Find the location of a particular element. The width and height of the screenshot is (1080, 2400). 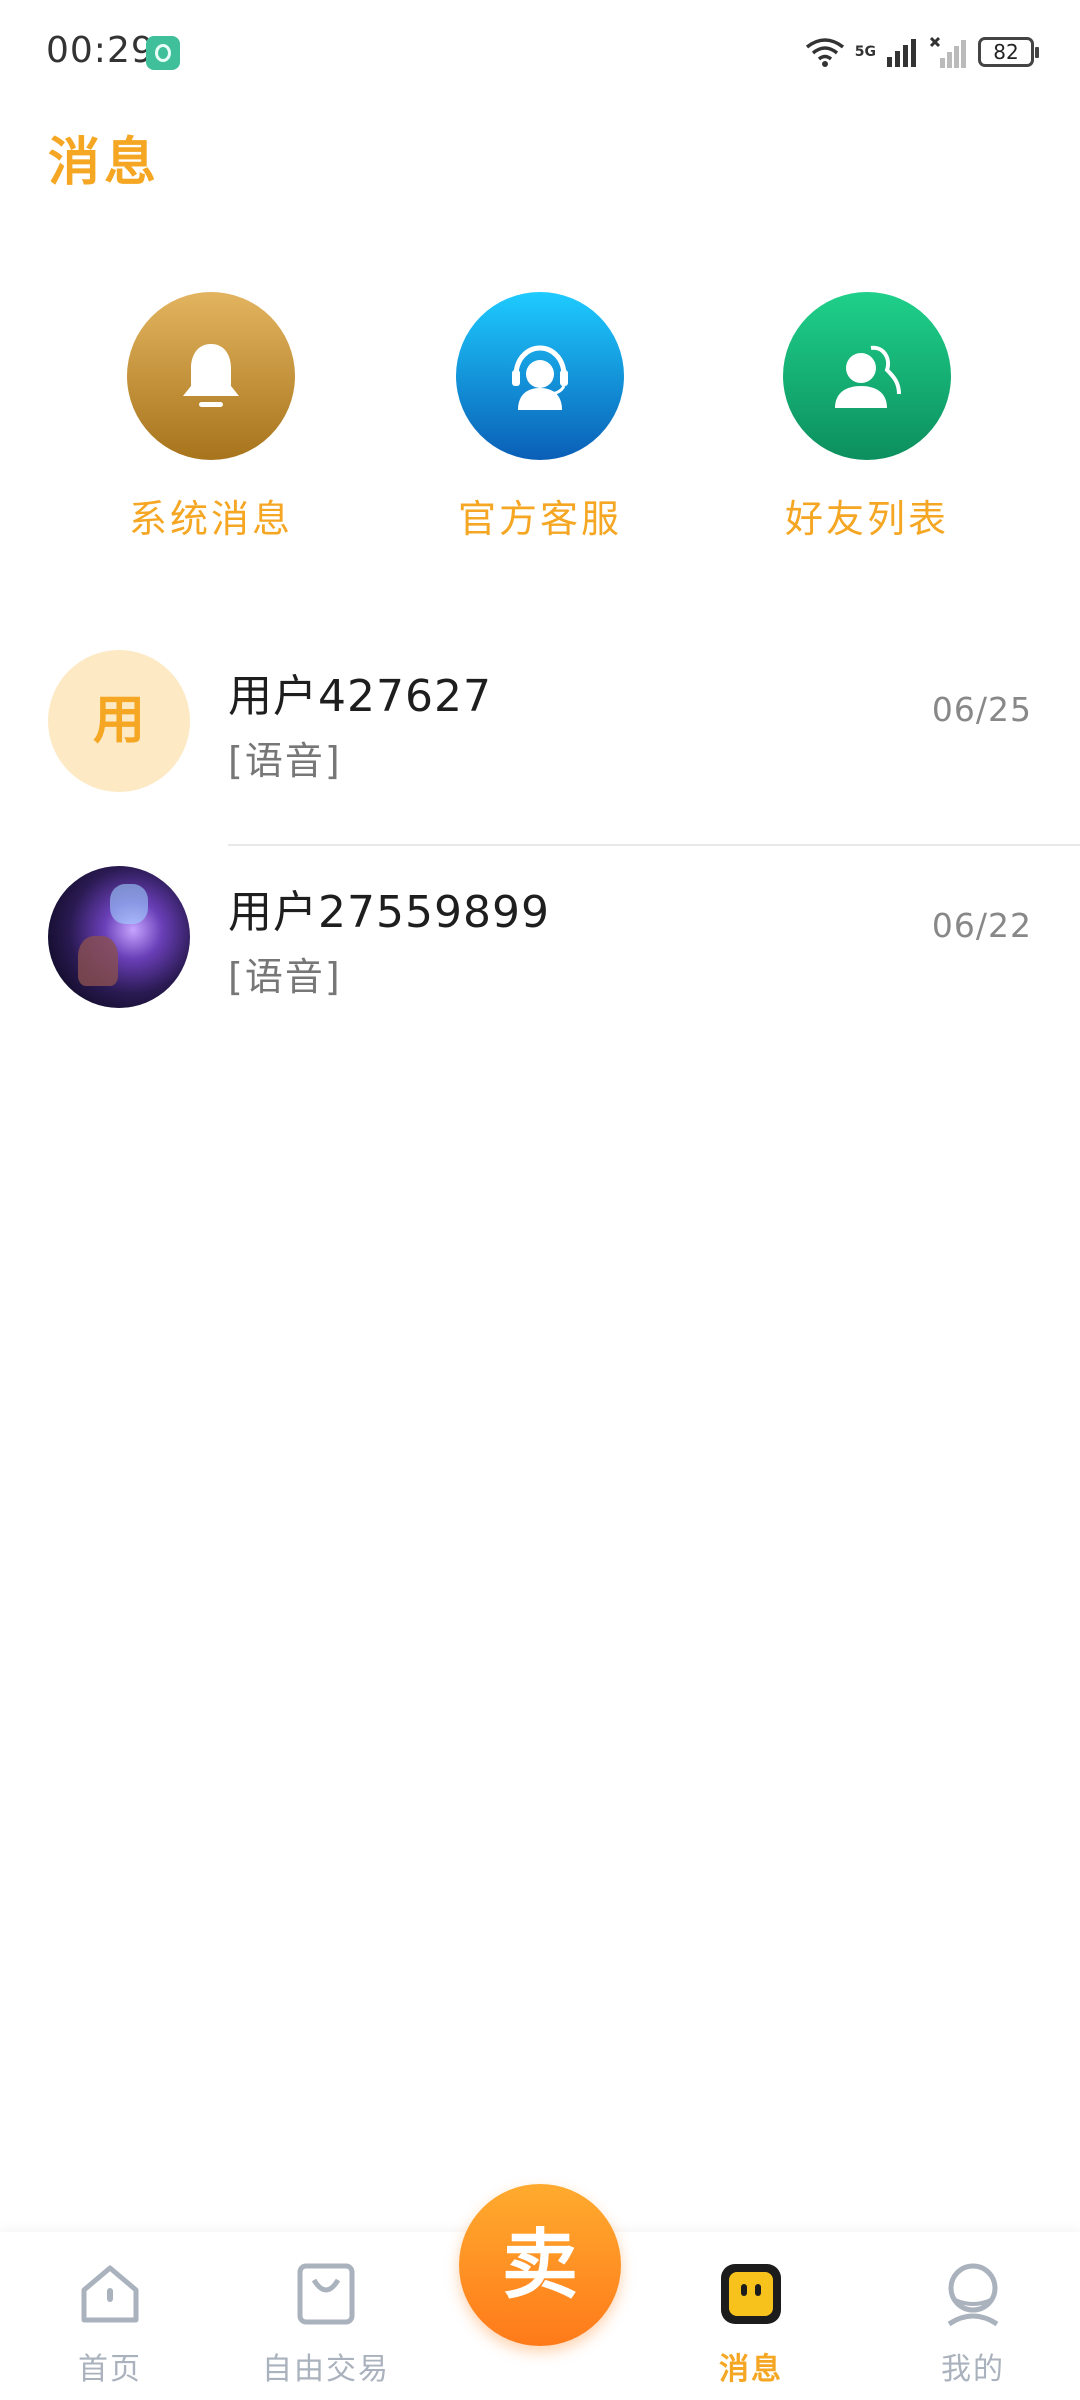

friends-list-label: 好友列表 is located at coordinates (866, 519).